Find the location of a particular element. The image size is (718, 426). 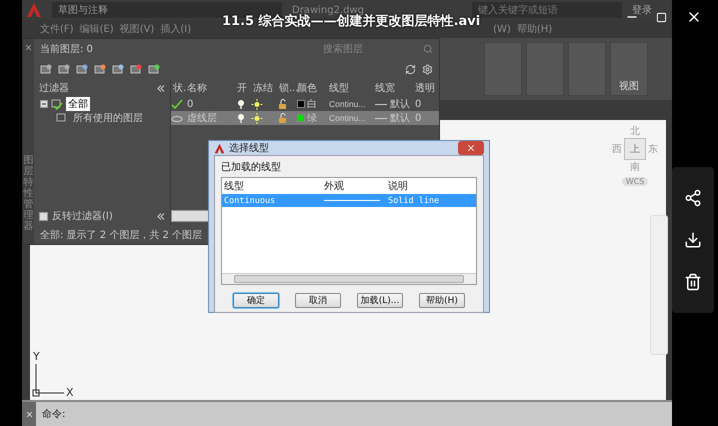

color-name: 白 is located at coordinates (312, 104).